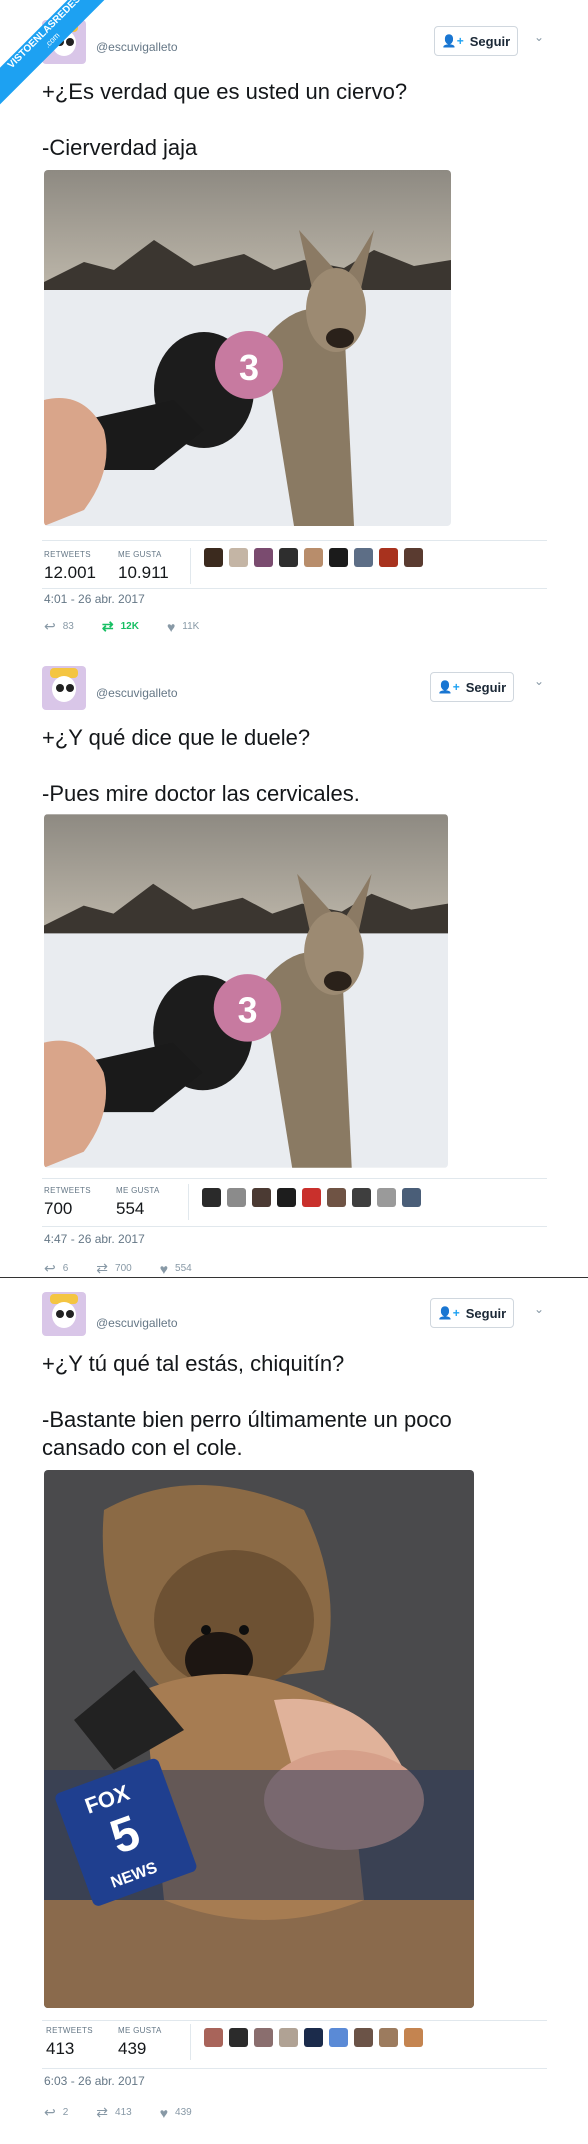 The height and width of the screenshot is (2144, 588). I want to click on retweet-action: ⇄ 12K, so click(120, 626).